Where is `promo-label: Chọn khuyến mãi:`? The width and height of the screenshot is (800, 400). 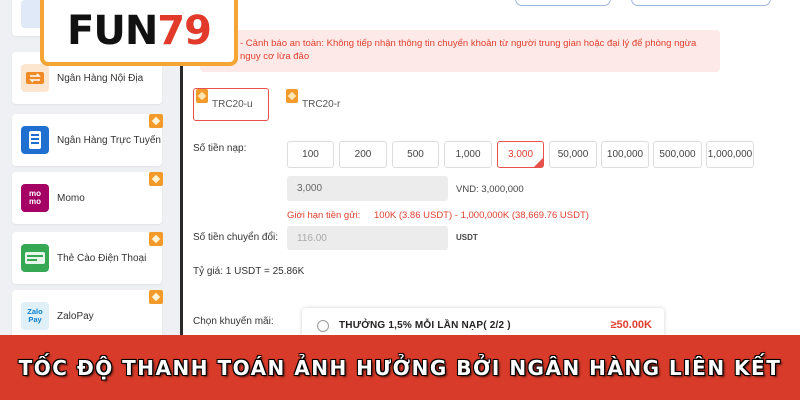 promo-label: Chọn khuyến mãi: is located at coordinates (233, 321).